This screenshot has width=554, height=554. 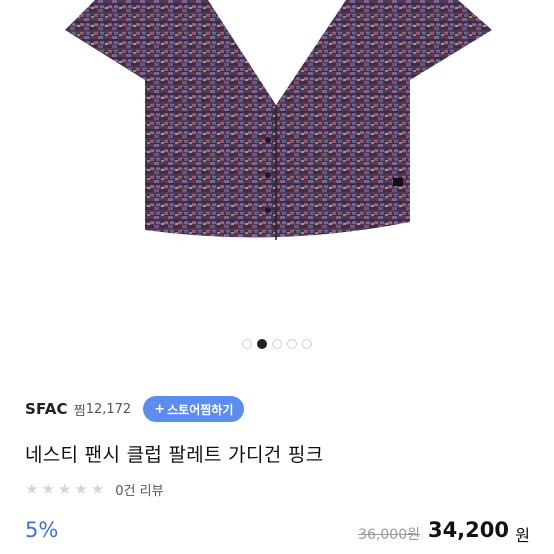 I want to click on store-wish-label: 스토어찜하기, so click(x=200, y=409).